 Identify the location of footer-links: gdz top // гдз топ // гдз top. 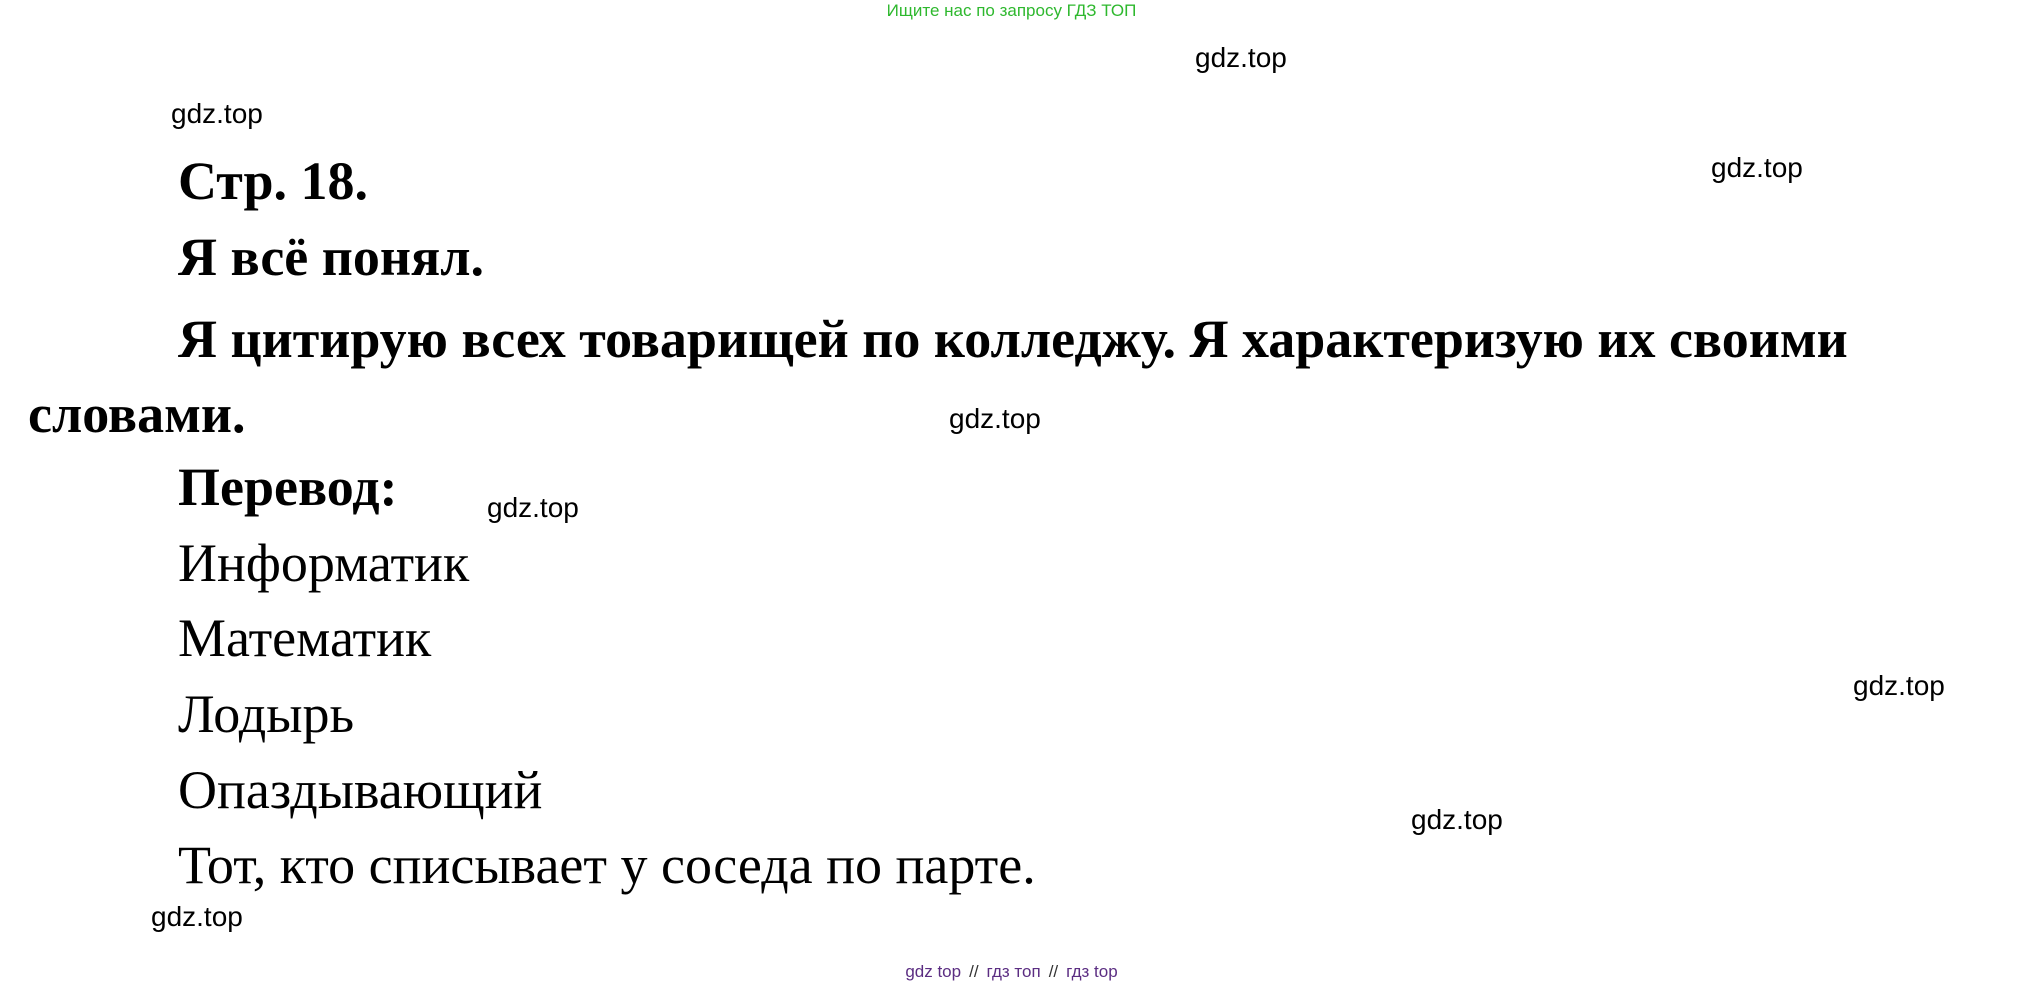
(1011, 972).